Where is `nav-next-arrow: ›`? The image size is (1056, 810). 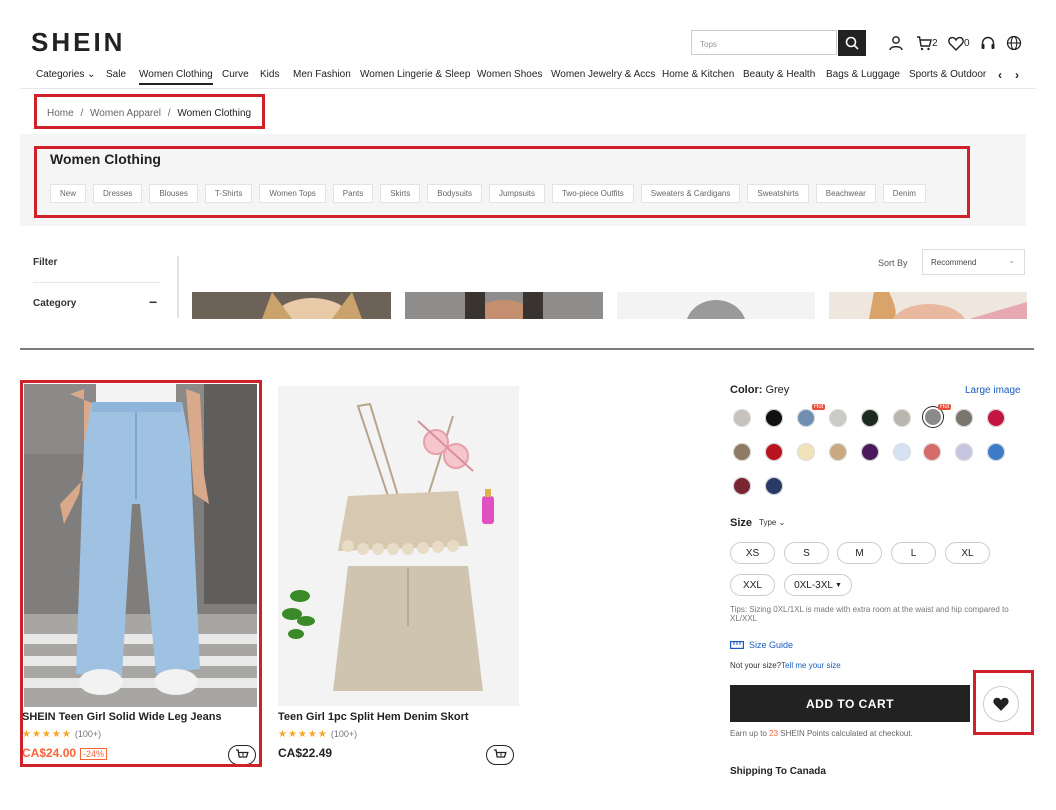
nav-next-arrow: › is located at coordinates (1017, 75).